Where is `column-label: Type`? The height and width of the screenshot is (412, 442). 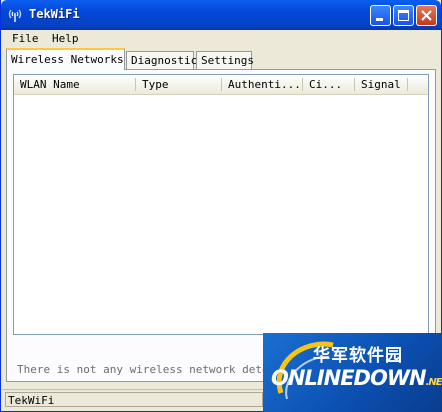 column-label: Type is located at coordinates (155, 84).